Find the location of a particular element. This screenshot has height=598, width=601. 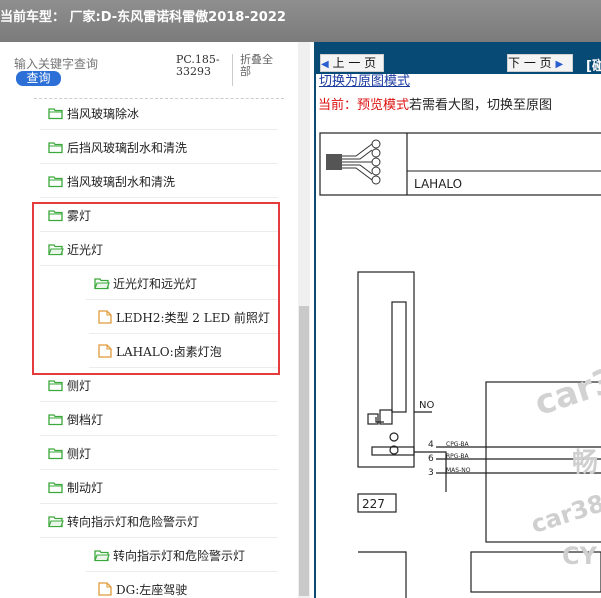

collapse-all-button: 折叠全部 is located at coordinates (261, 66).